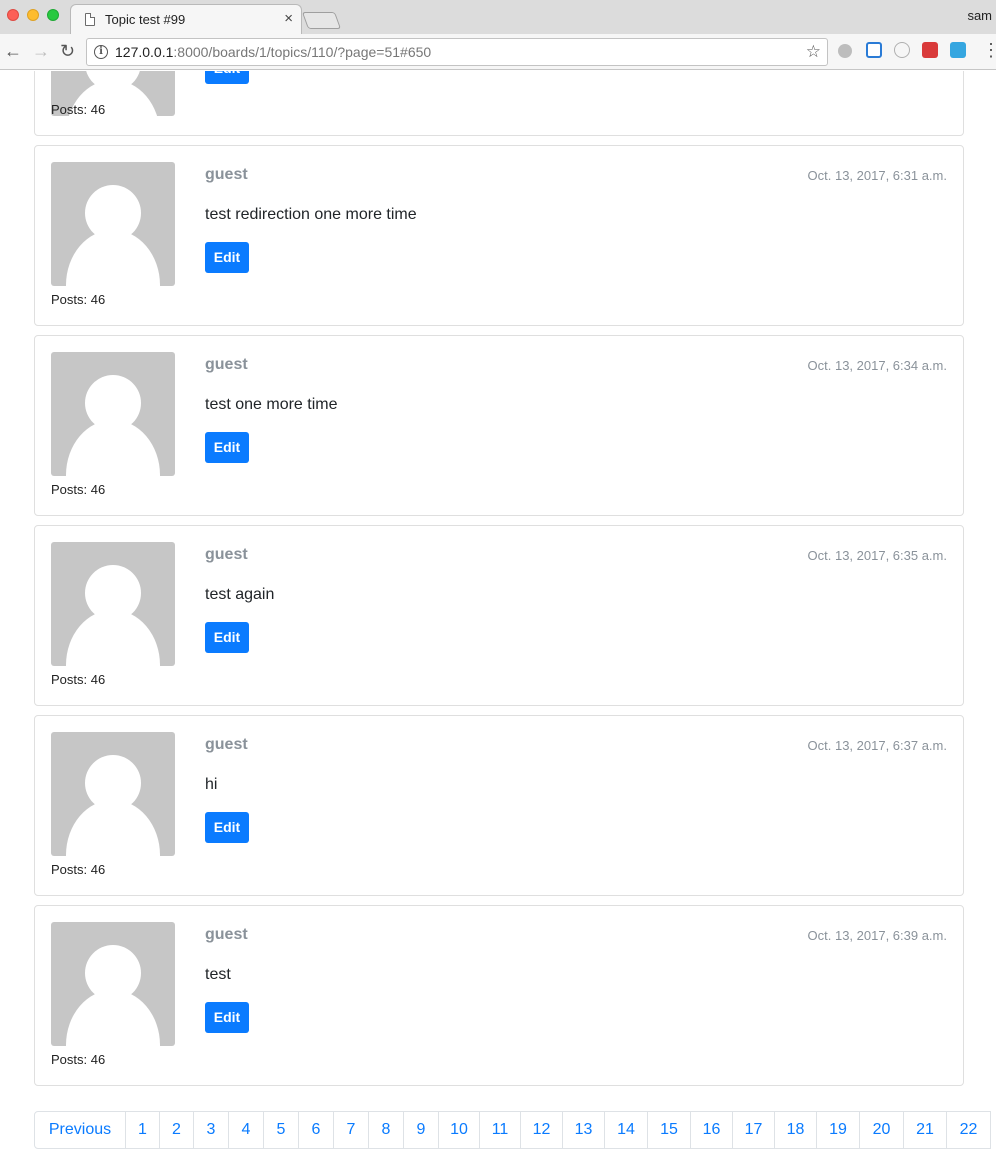  I want to click on post-message: hi, so click(211, 784).